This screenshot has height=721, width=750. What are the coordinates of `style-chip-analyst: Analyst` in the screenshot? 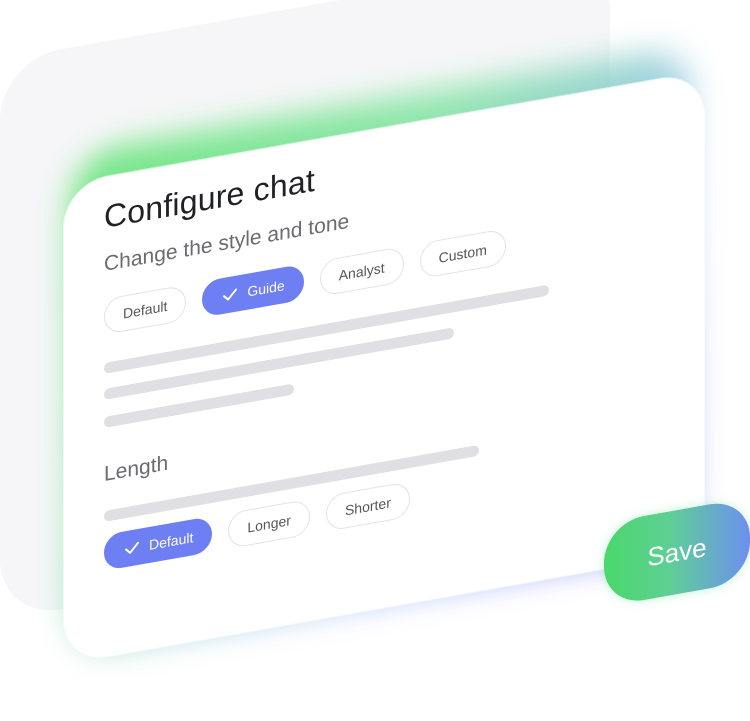 It's located at (361, 271).